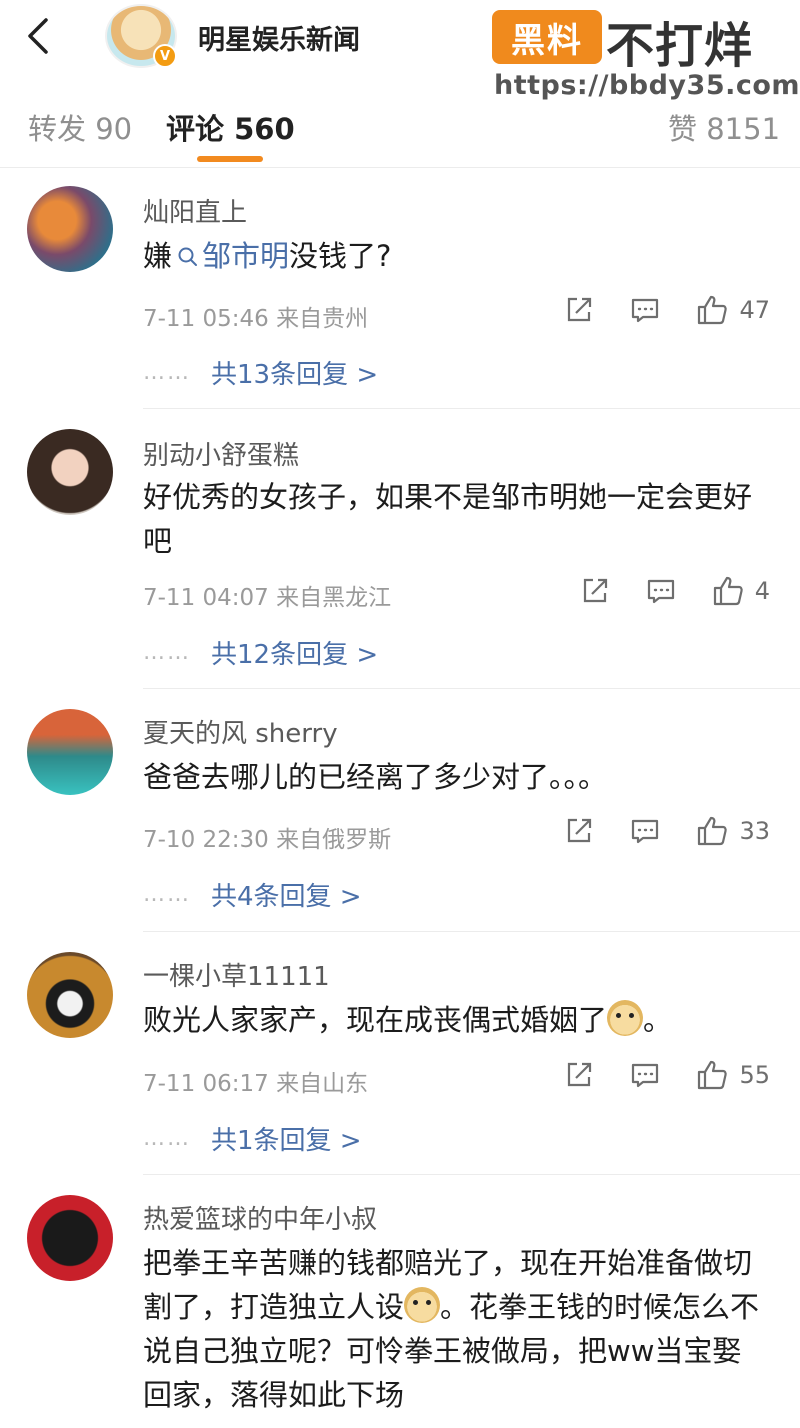 The height and width of the screenshot is (1428, 800). What do you see at coordinates (448, 519) in the screenshot?
I see `comment-text: 好优秀的女孩子，如果不是邹市明她一定会更好吧` at bounding box center [448, 519].